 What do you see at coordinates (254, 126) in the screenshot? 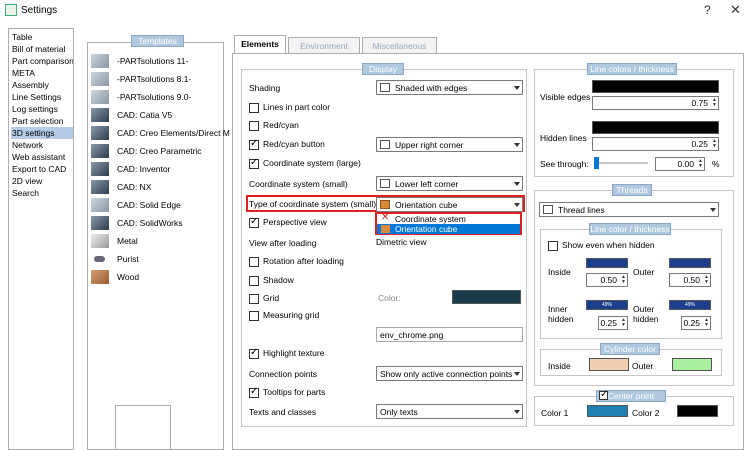
I see `red-cyan-checkbox` at bounding box center [254, 126].